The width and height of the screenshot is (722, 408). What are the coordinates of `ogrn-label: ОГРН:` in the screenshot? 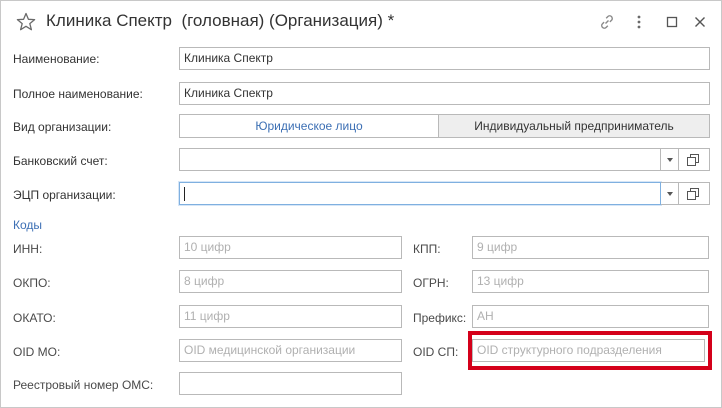 It's located at (431, 283).